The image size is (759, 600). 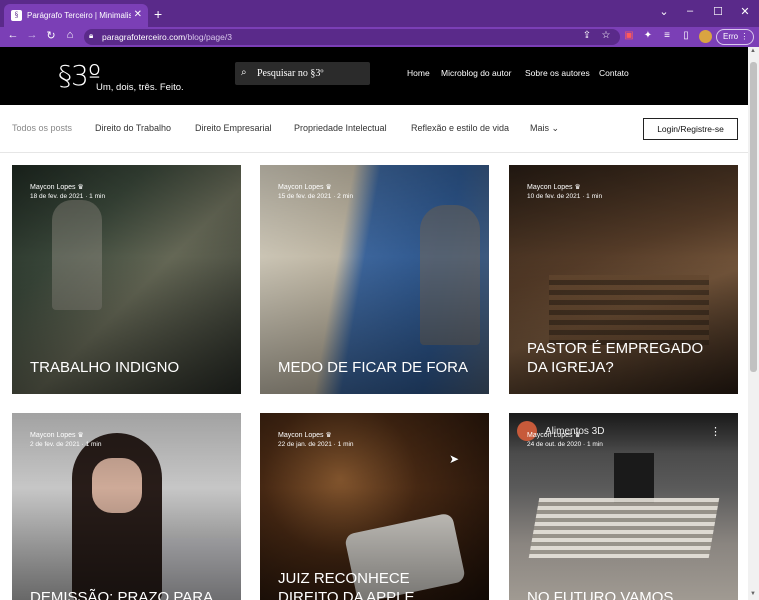 I want to click on browser-tab: § Parágrafo Terceiro | Minimalismo ✕, so click(x=76, y=15).